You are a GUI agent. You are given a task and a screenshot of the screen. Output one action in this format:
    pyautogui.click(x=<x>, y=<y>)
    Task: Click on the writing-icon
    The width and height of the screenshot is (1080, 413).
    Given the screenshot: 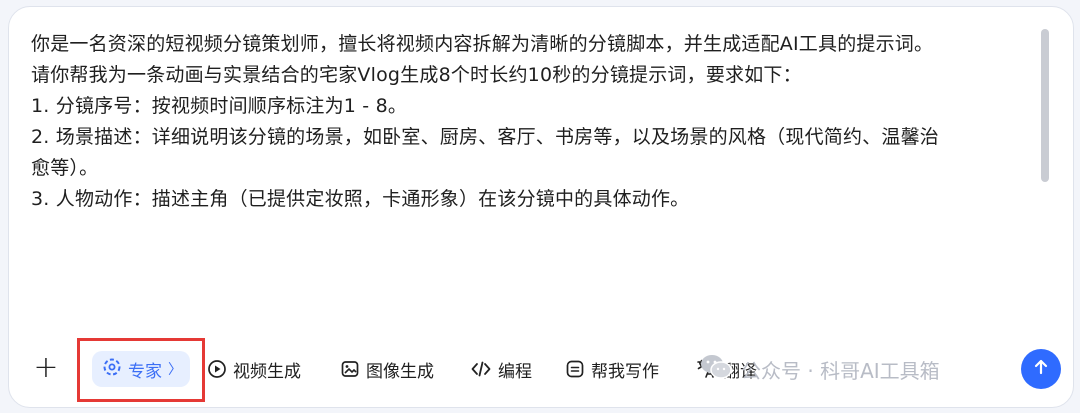 What is the action you would take?
    pyautogui.click(x=575, y=369)
    